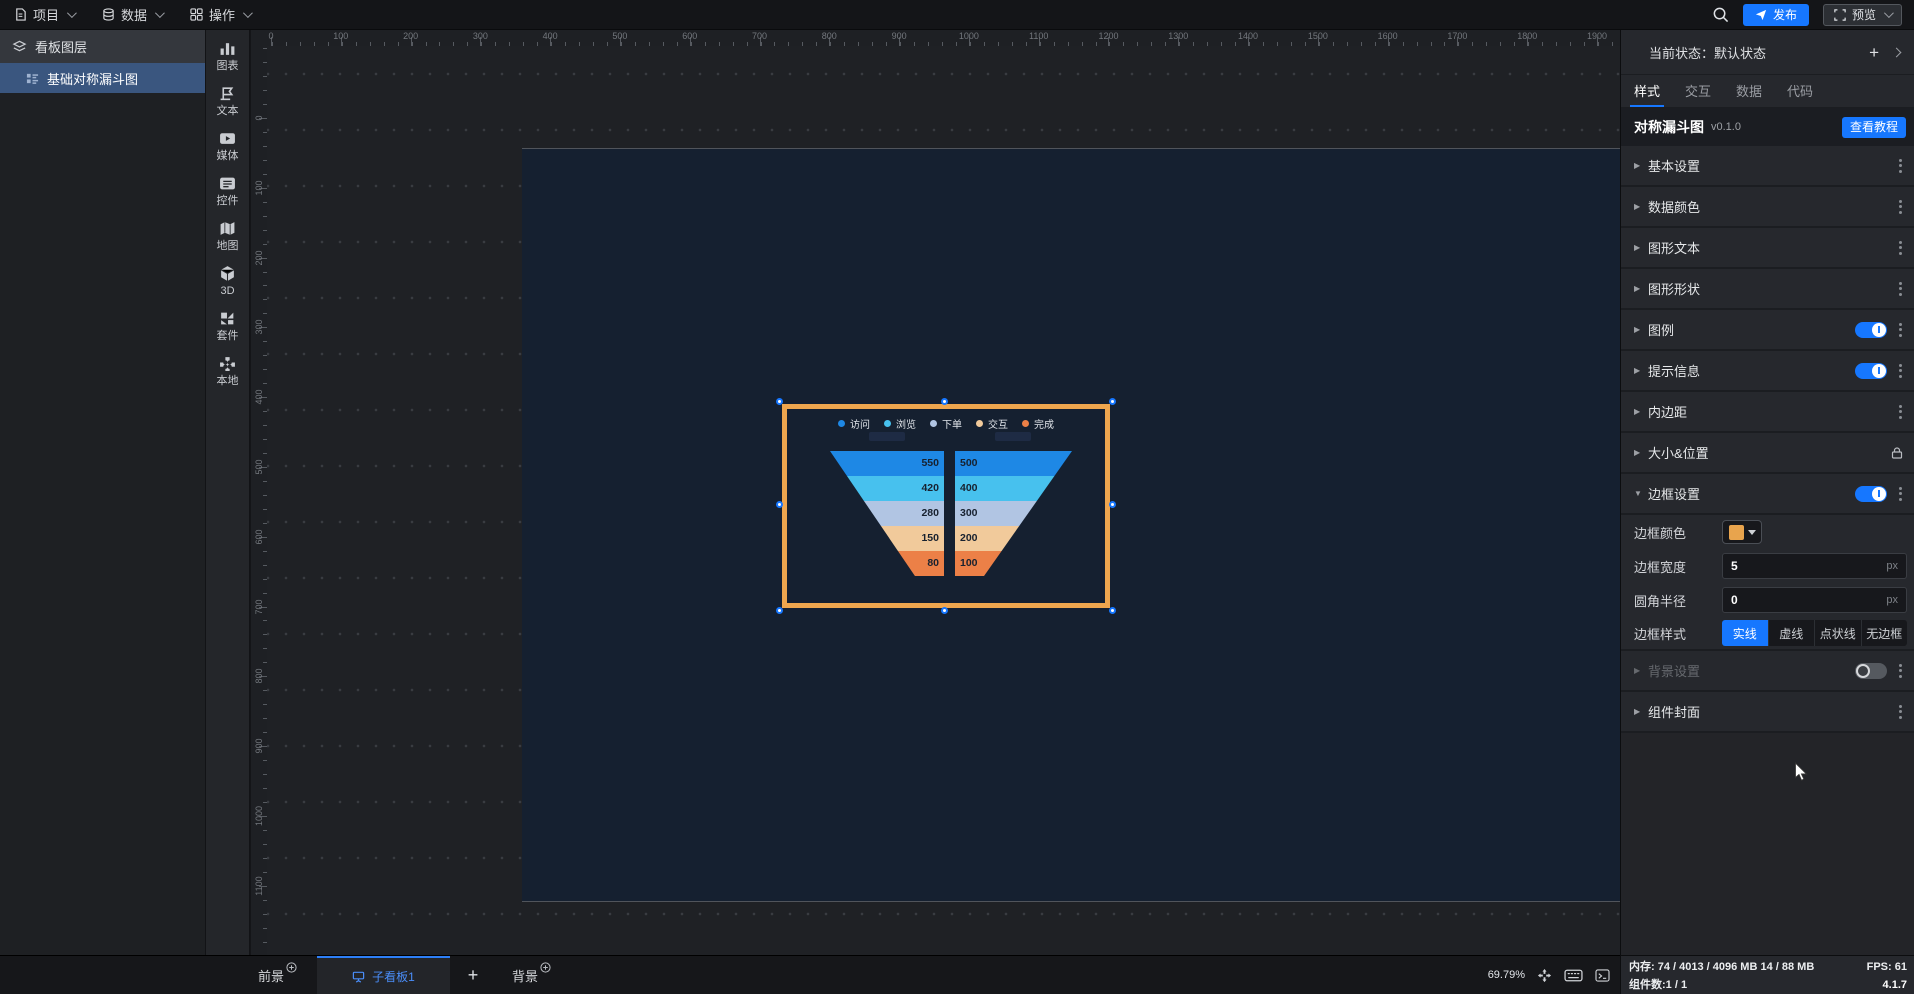 The height and width of the screenshot is (994, 1914). I want to click on border-style-点状线: 点状线, so click(1838, 633).